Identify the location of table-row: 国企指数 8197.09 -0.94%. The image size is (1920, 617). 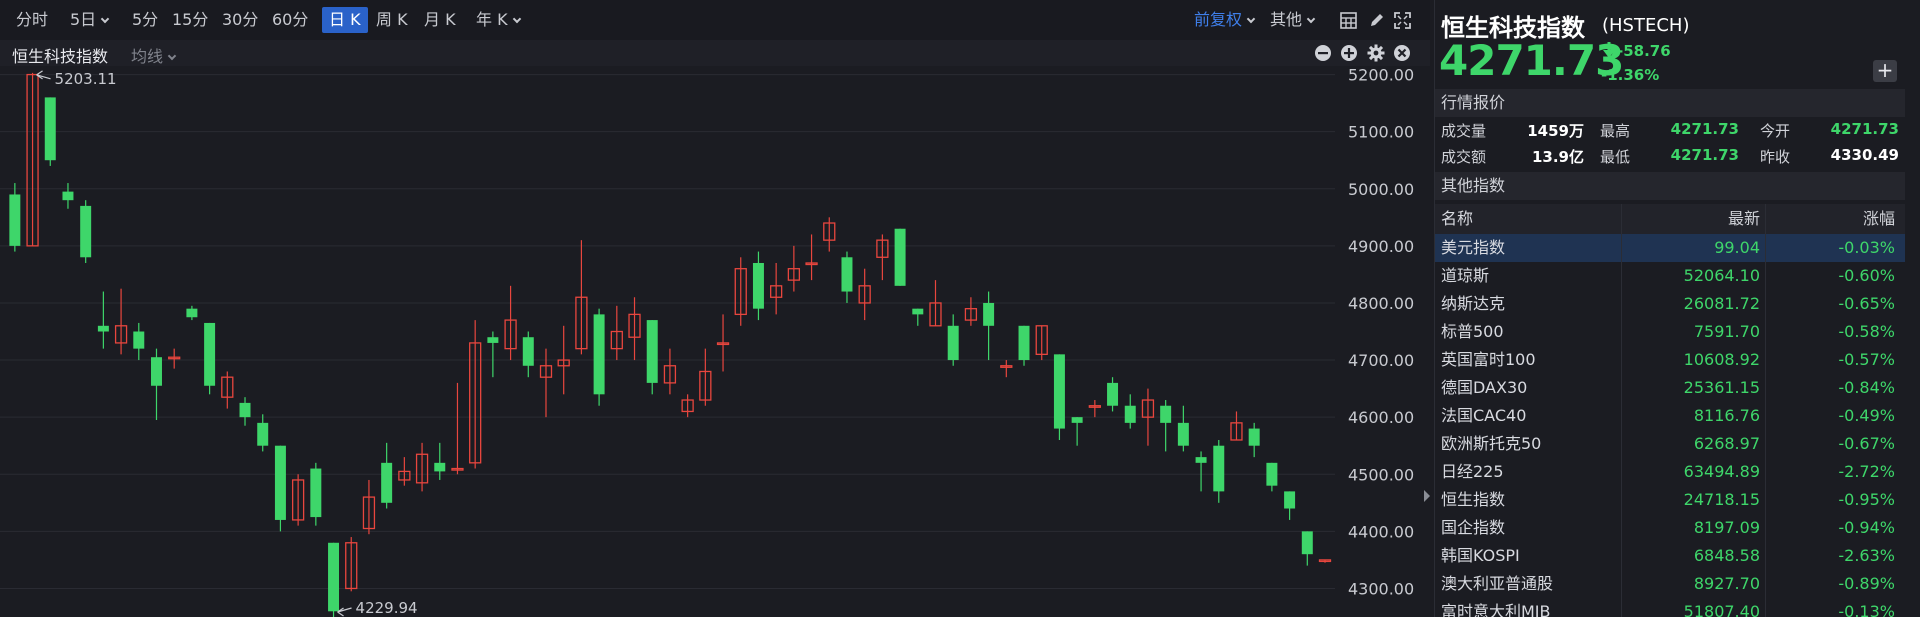
(1670, 528).